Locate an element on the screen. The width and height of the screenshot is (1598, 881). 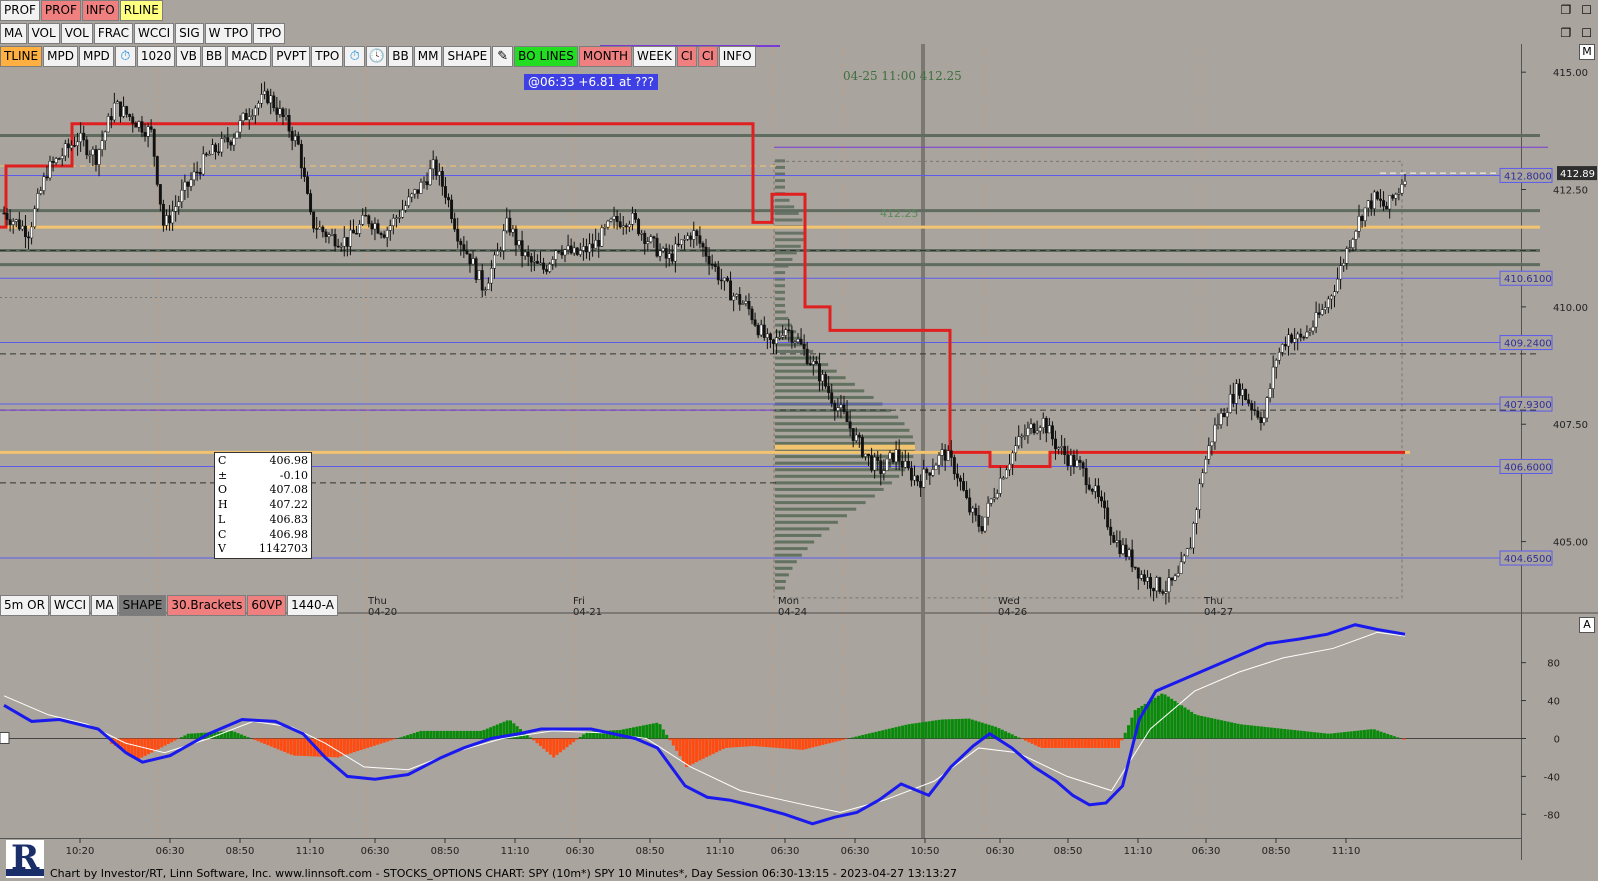
toolbar-button-bo-lines: BO LINES is located at coordinates (546, 56).